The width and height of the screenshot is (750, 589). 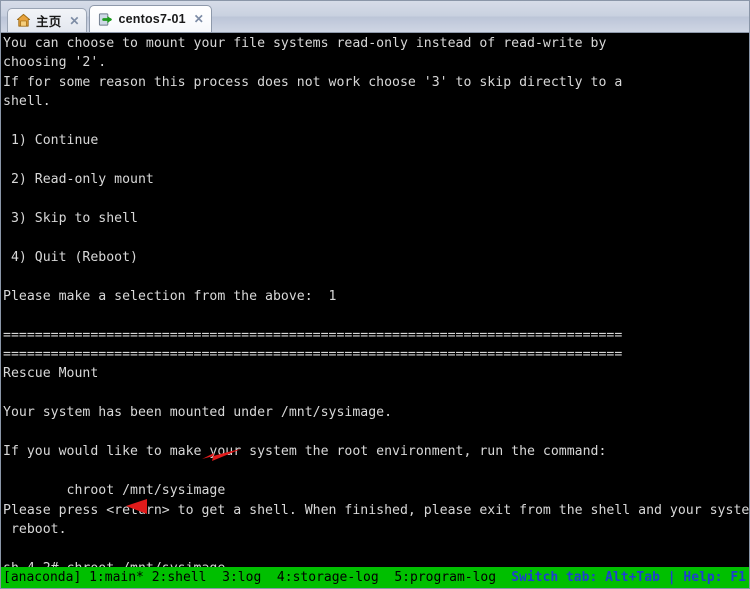 What do you see at coordinates (628, 577) in the screenshot?
I see `status-bar-help: Switch tab: Alt+Tab | Help: F1` at bounding box center [628, 577].